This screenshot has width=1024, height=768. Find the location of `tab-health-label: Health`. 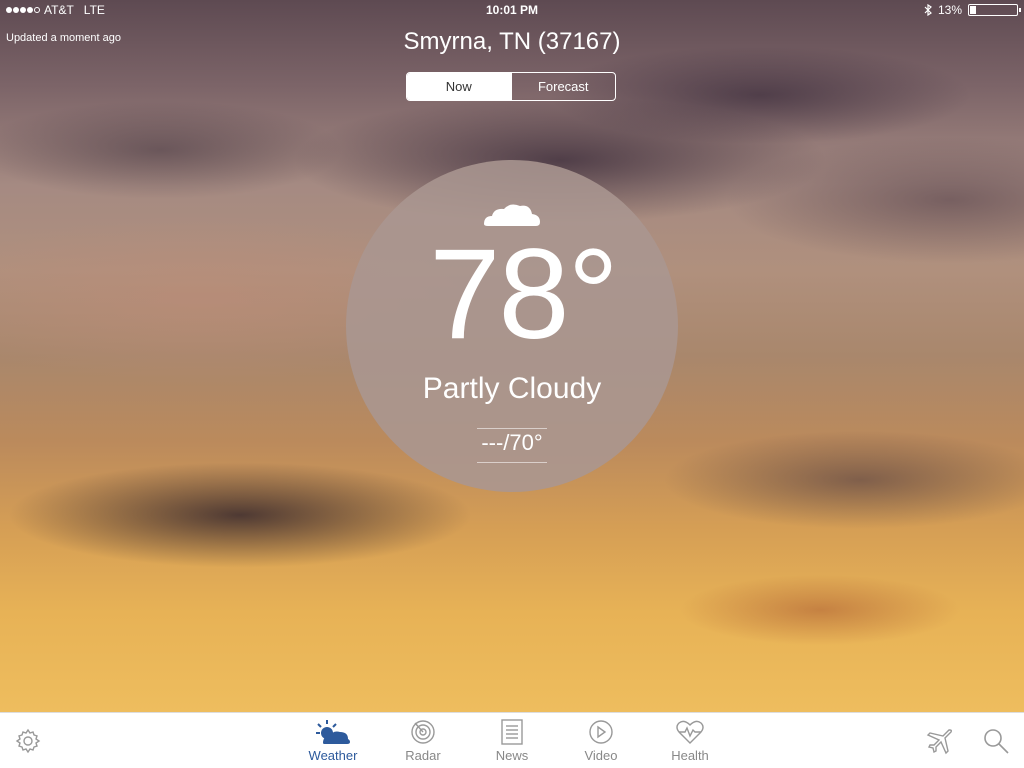

tab-health-label: Health is located at coordinates (690, 755).